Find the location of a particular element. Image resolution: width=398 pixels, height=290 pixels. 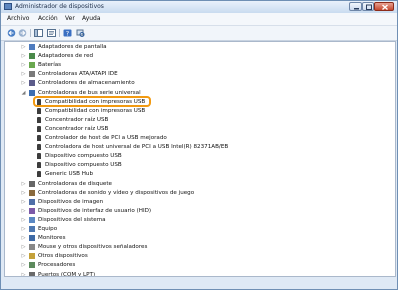

device-category-item: ▷ Controladoras de disquete is located at coordinates (199, 184).